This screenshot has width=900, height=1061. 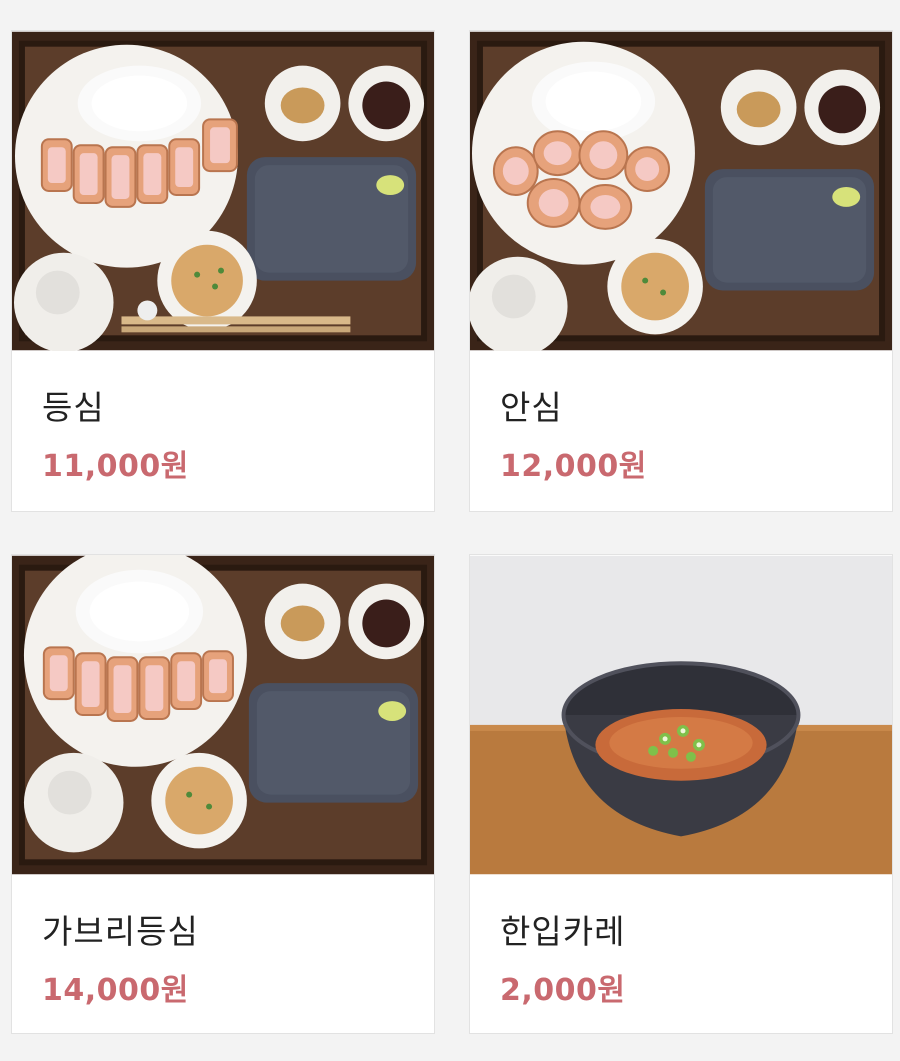 What do you see at coordinates (563, 931) in the screenshot?
I see `menu-item-name: 한입카레` at bounding box center [563, 931].